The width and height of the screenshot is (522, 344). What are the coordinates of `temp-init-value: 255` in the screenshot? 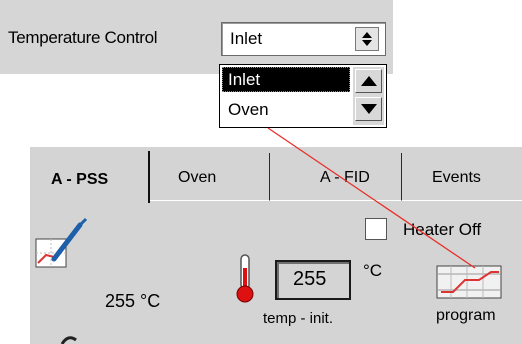 It's located at (310, 279).